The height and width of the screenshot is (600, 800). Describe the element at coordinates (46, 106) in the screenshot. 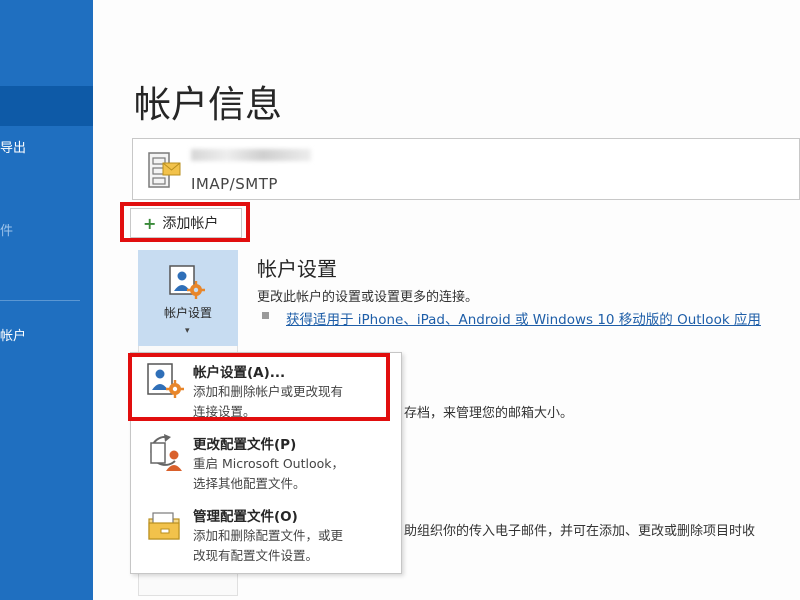

I see `nav-selected-item` at that location.